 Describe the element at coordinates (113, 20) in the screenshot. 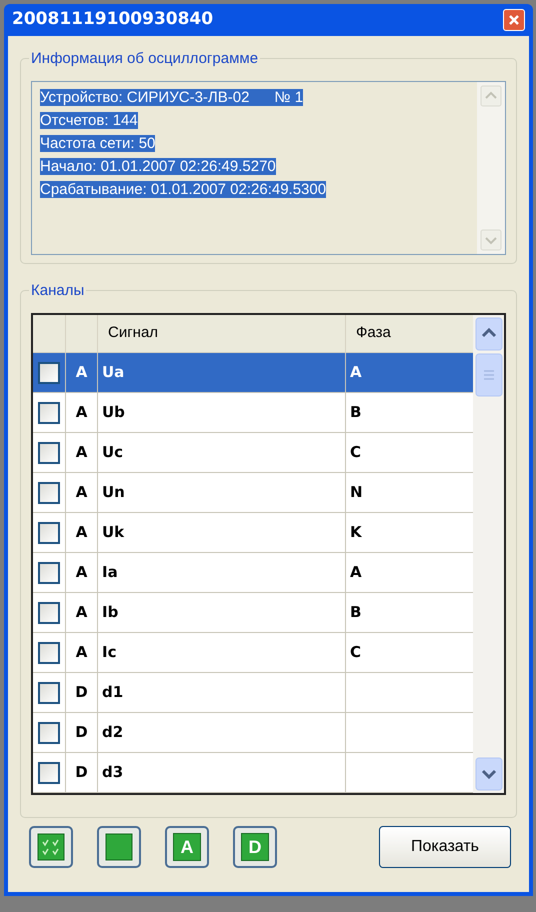

I see `window-title: 20081119100930840` at that location.